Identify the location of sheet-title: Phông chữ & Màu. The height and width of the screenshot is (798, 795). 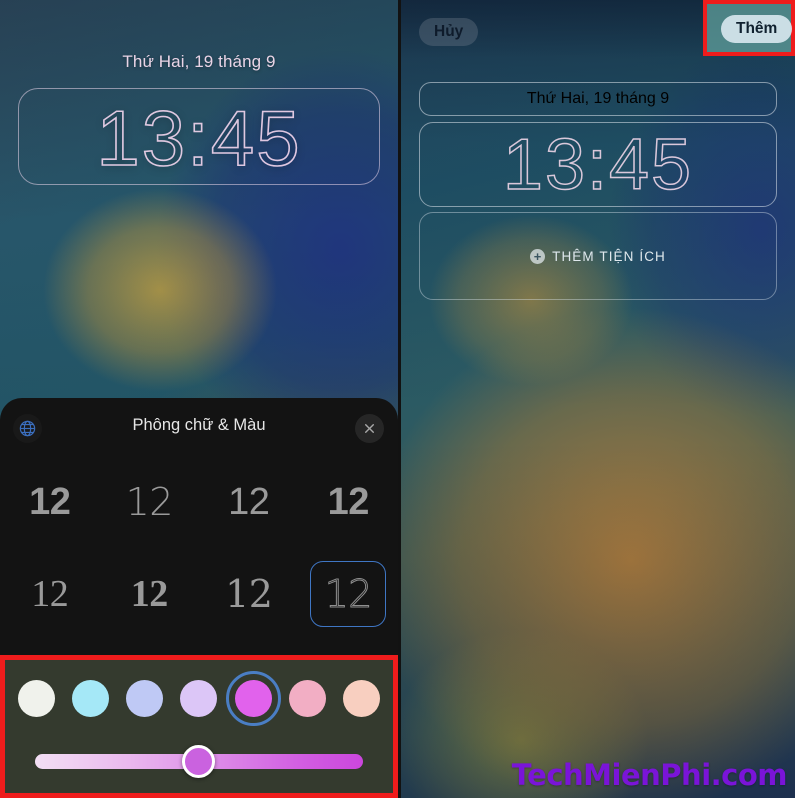
(199, 425).